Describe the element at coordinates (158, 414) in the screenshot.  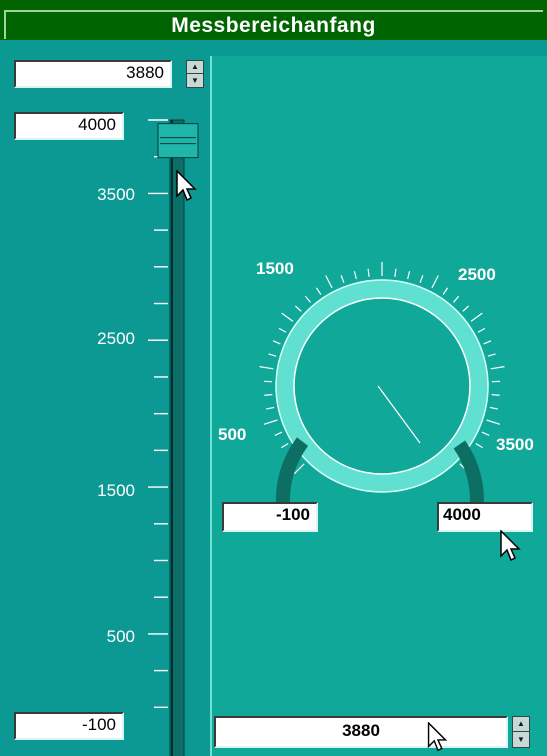
I see `slider-ticks` at that location.